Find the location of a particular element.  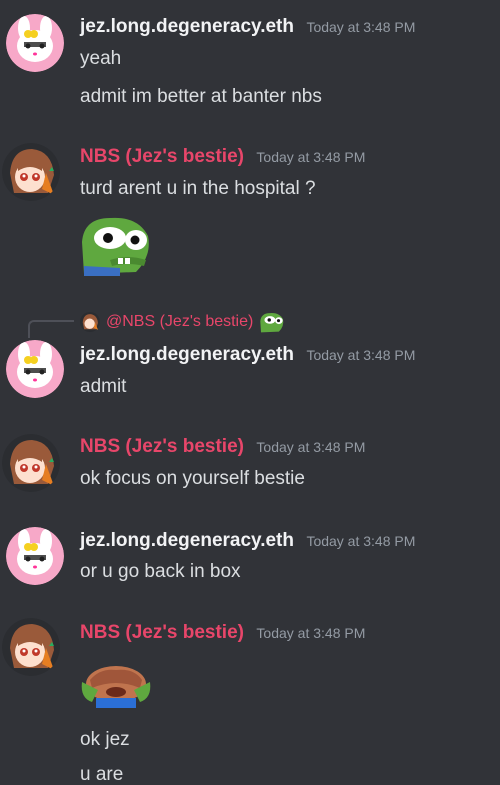

reply-connector is located at coordinates (51, 329).